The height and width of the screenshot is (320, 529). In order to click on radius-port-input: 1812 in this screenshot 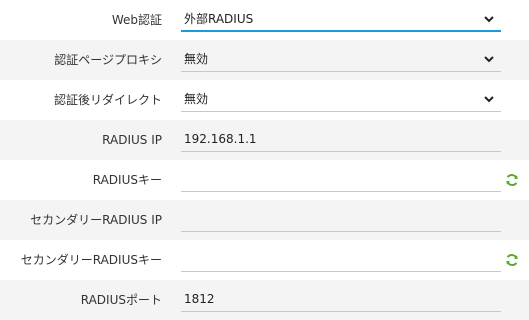, I will do `click(341, 300)`.